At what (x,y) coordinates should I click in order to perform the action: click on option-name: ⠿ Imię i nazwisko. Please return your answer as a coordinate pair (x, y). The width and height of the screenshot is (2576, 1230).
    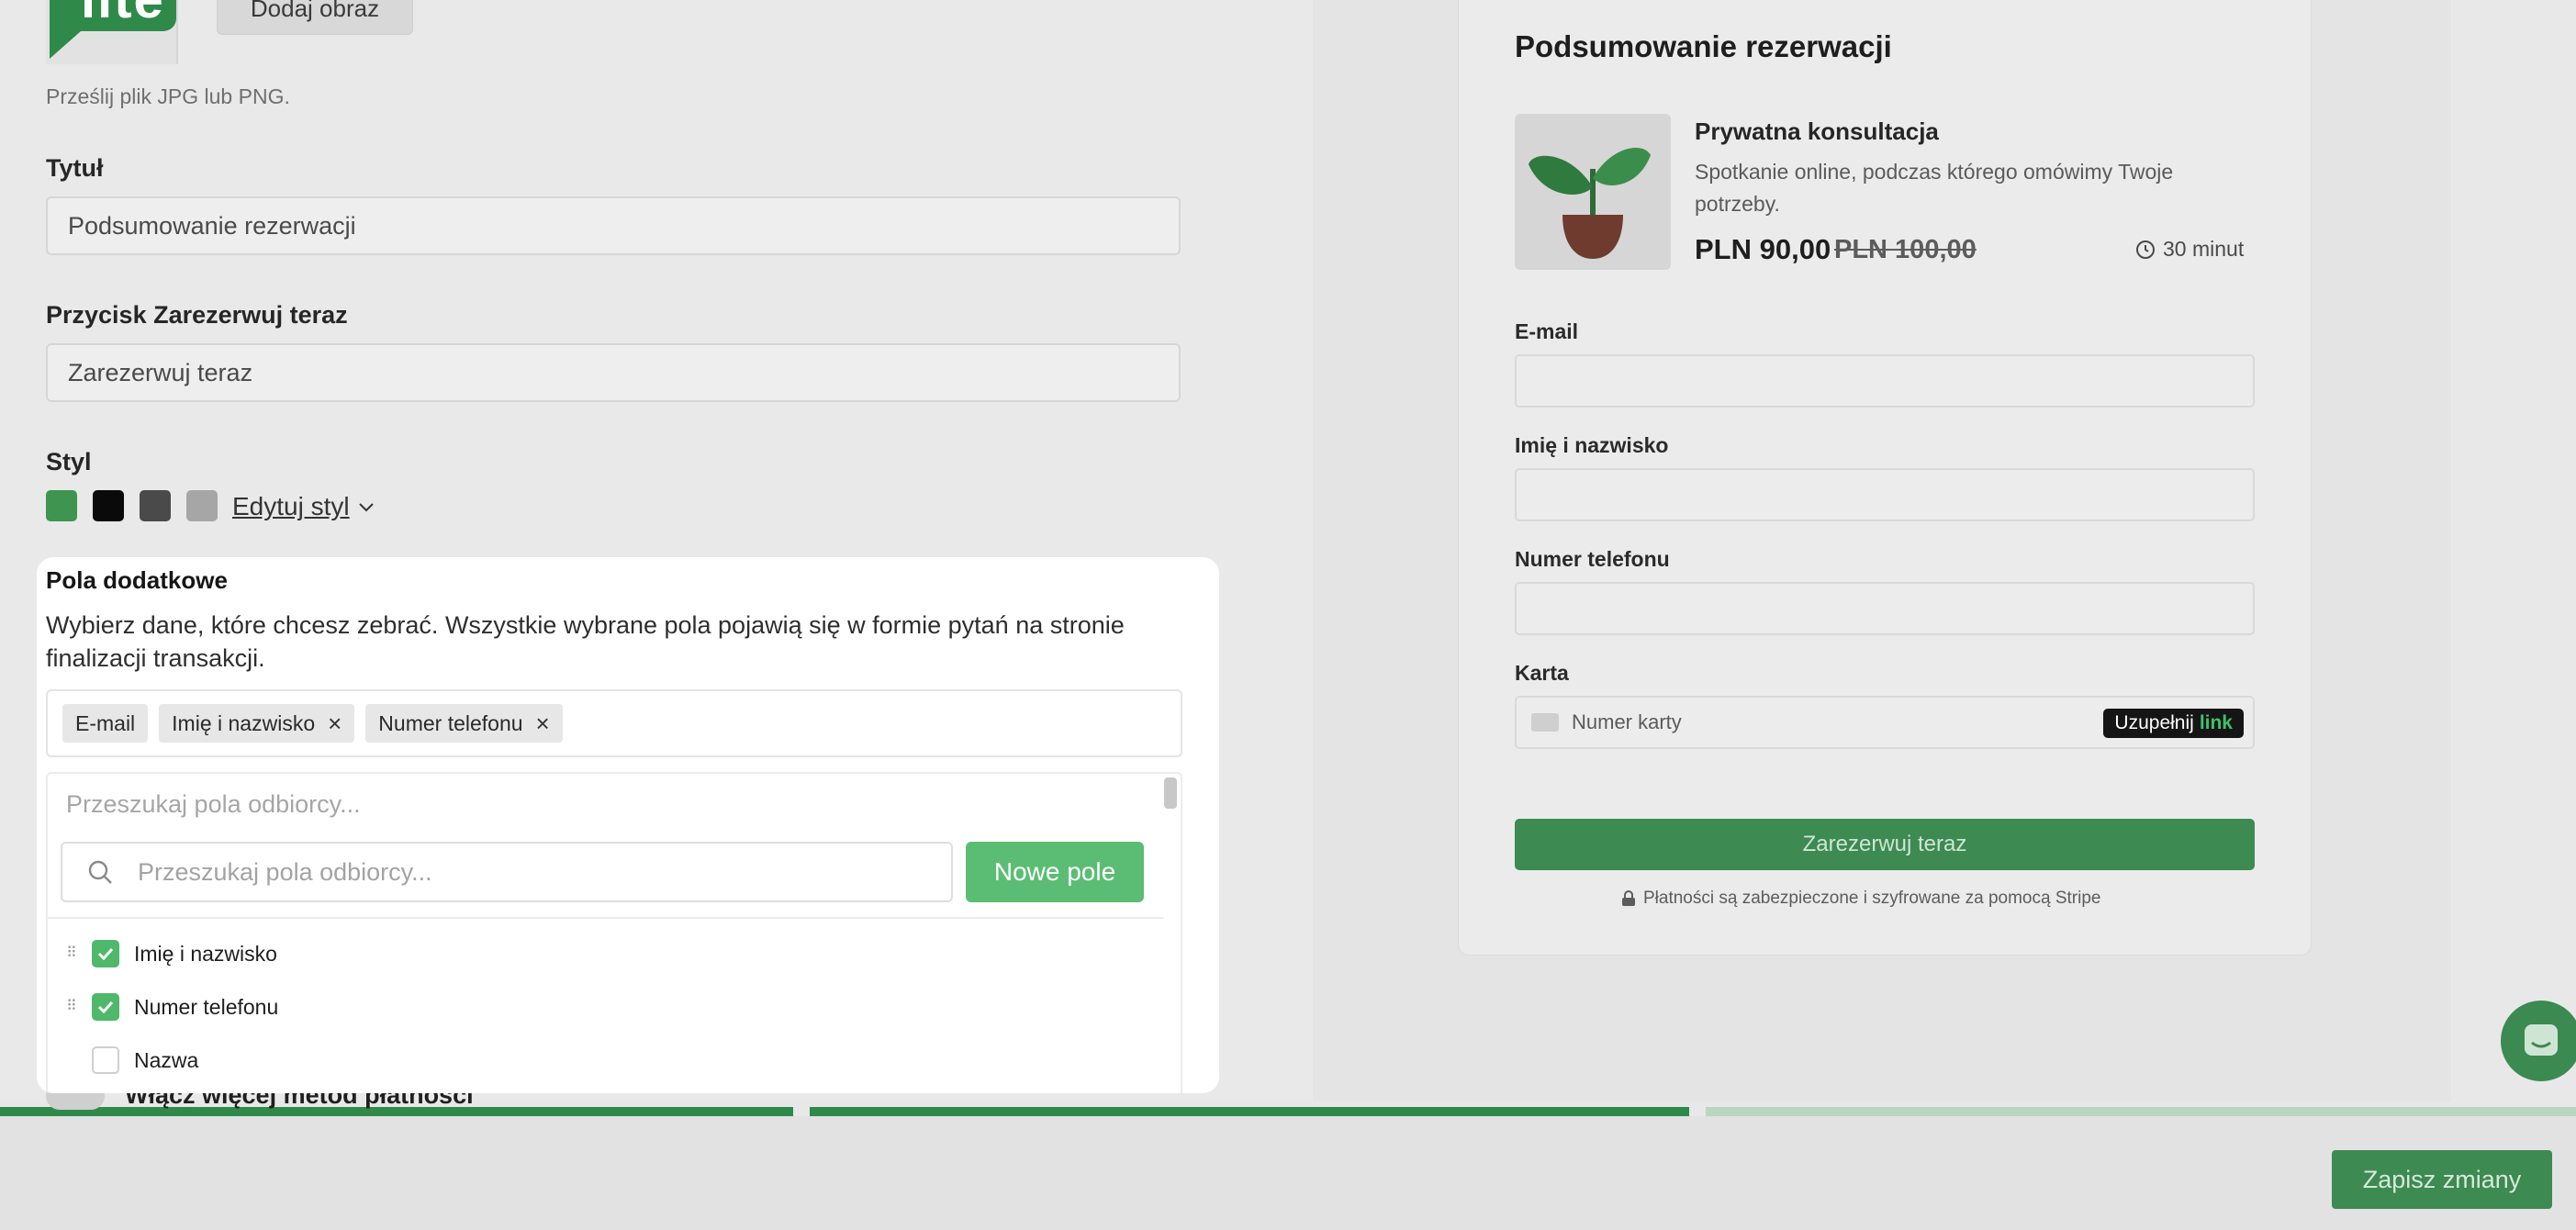
    Looking at the image, I should click on (171, 953).